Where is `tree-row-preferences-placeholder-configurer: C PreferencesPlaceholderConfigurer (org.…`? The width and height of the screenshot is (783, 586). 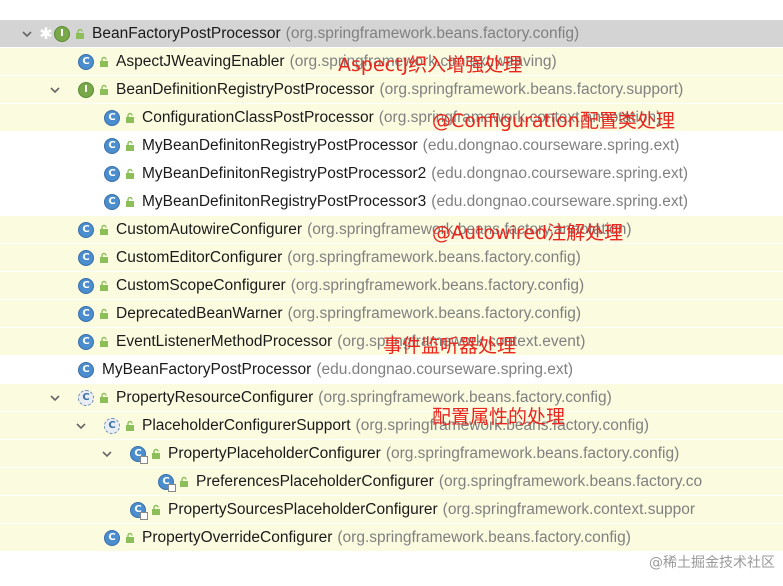
tree-row-preferences-placeholder-configurer: C PreferencesPlaceholderConfigurer (org.… is located at coordinates (391, 481).